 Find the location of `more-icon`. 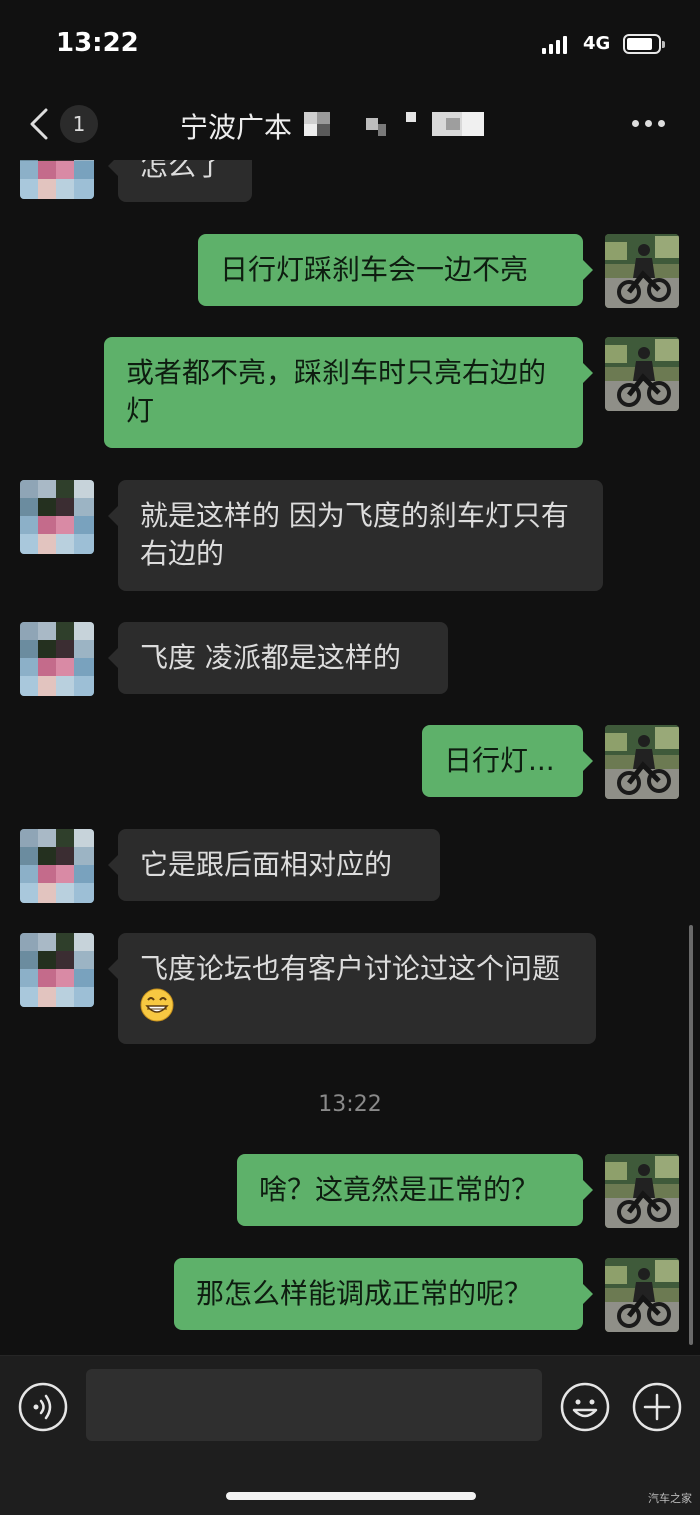

more-icon is located at coordinates (648, 123).